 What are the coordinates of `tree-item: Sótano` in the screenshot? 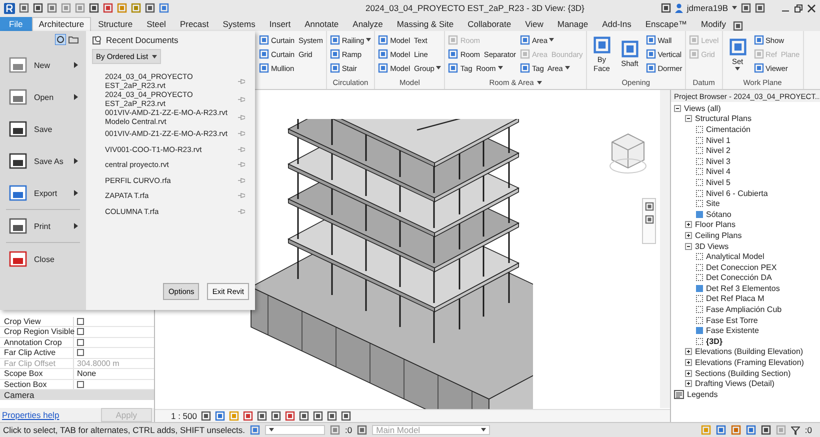 It's located at (719, 214).